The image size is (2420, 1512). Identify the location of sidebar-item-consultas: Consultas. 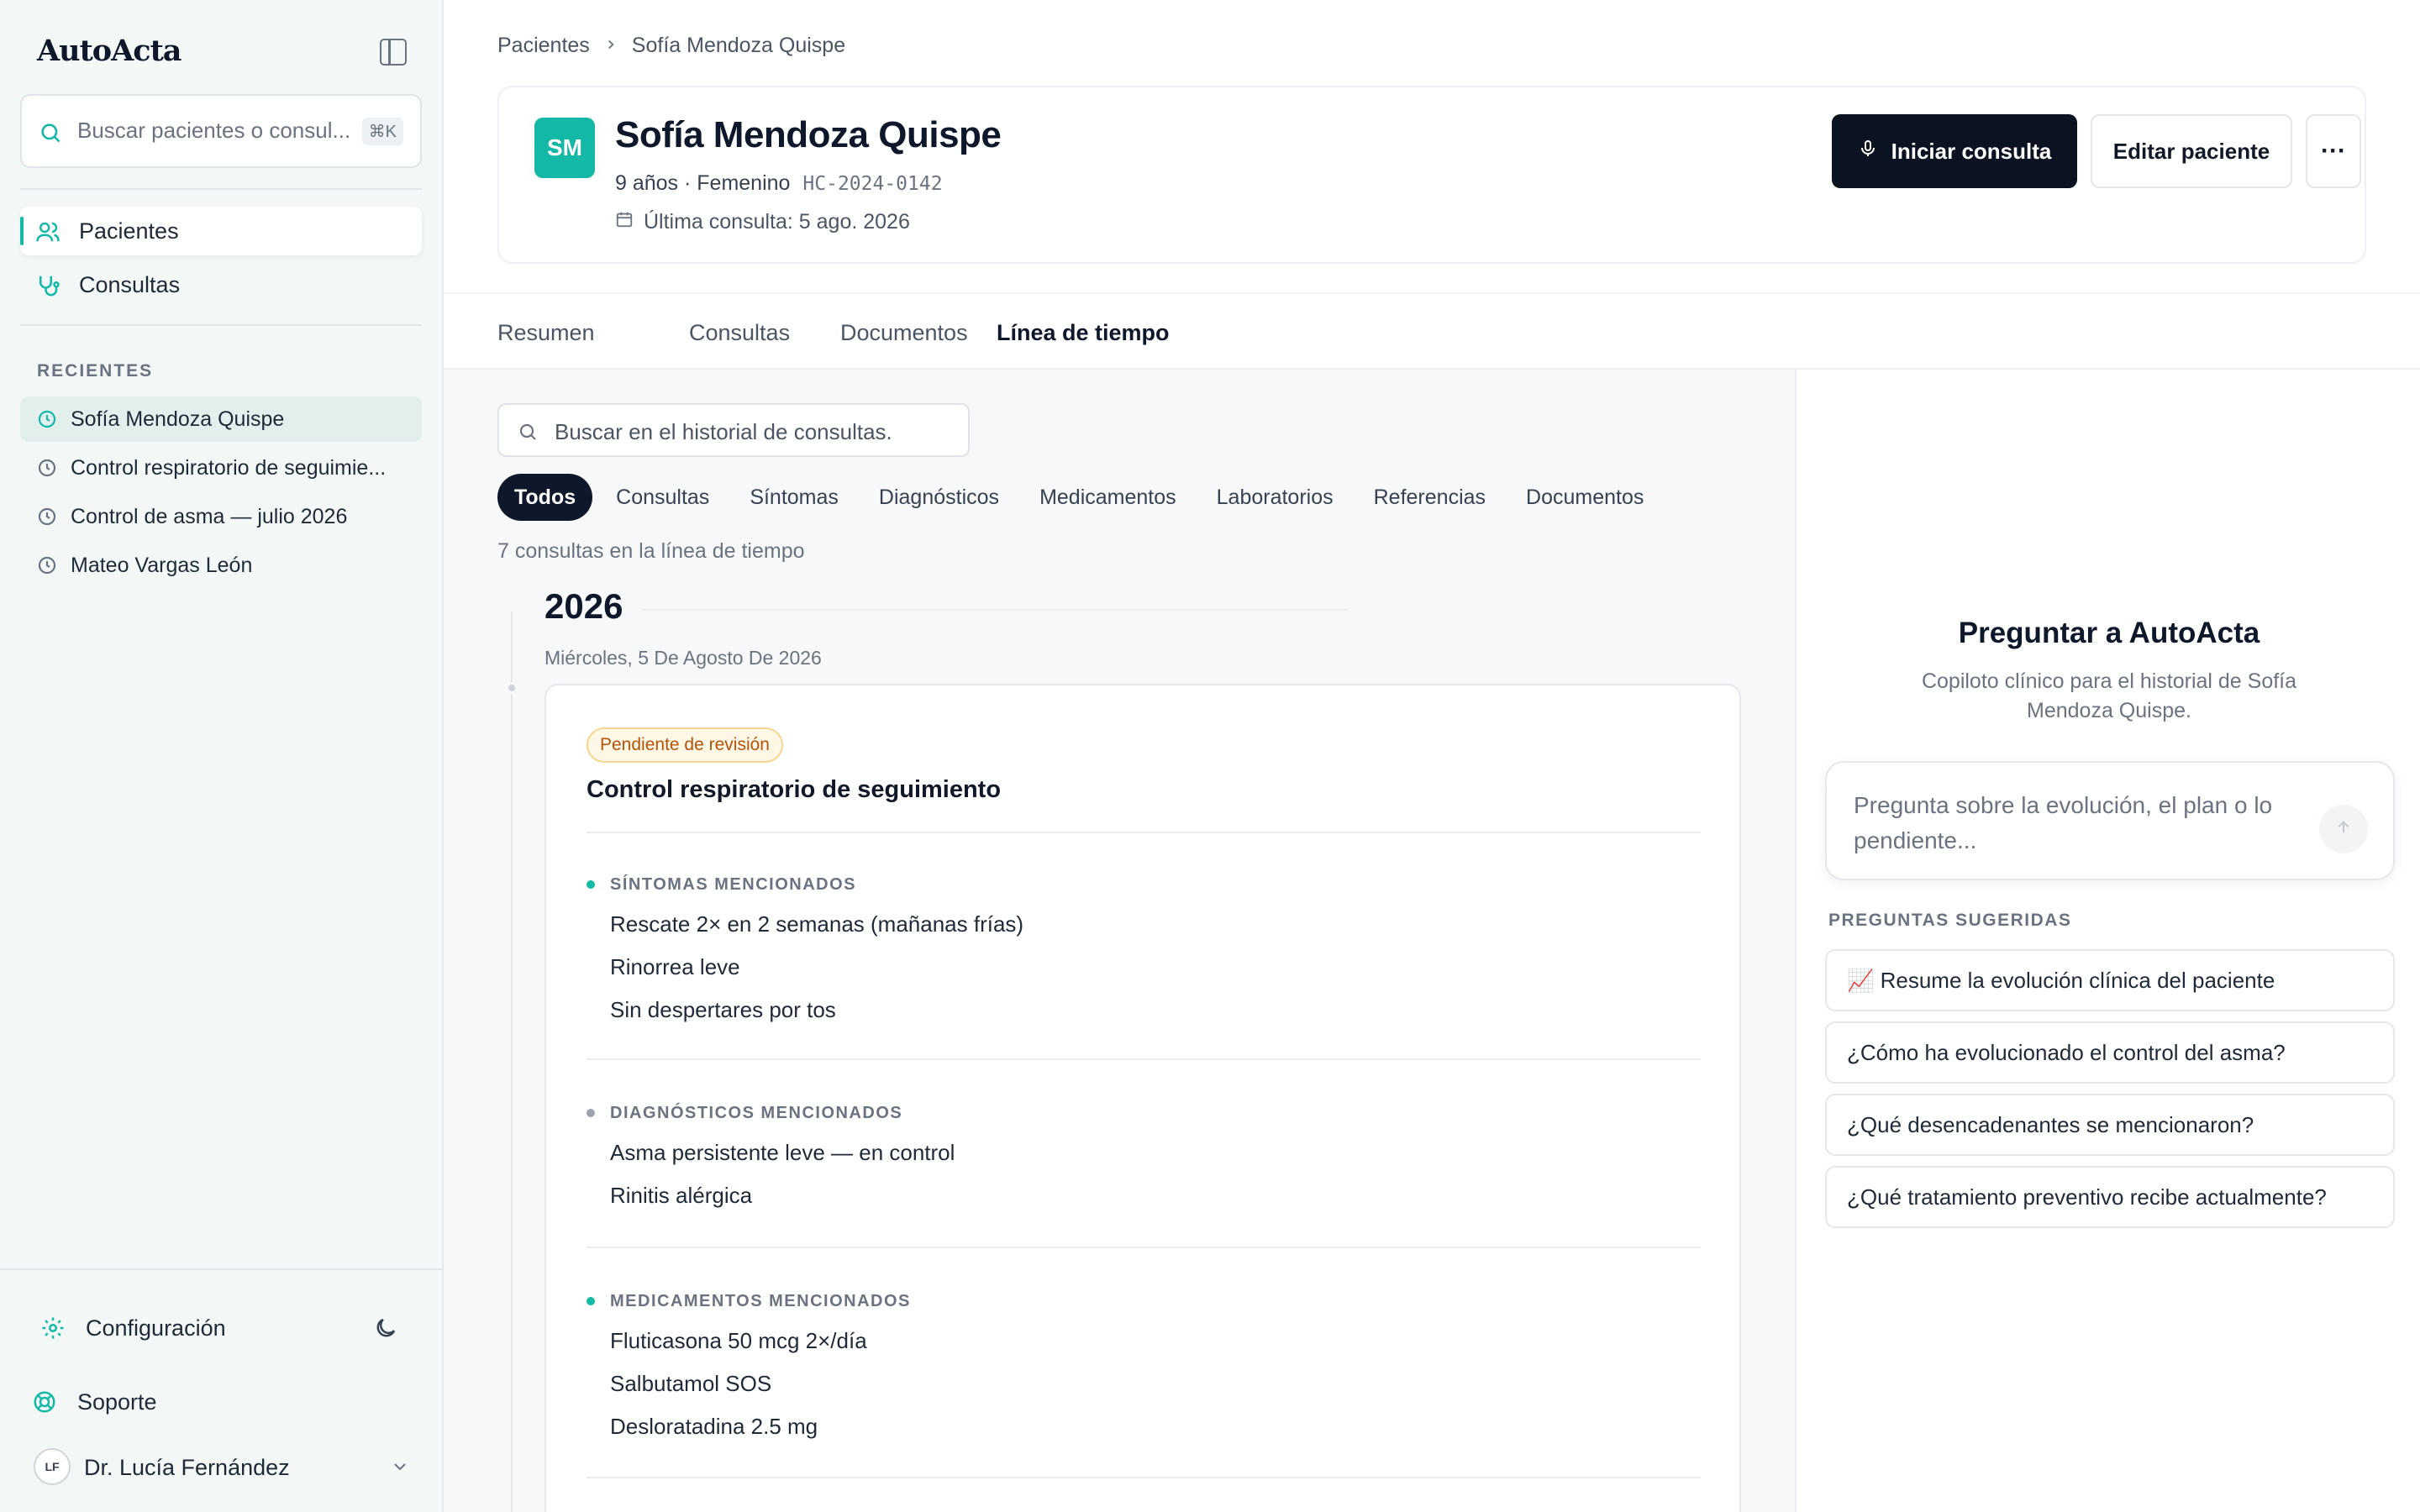
(221, 284).